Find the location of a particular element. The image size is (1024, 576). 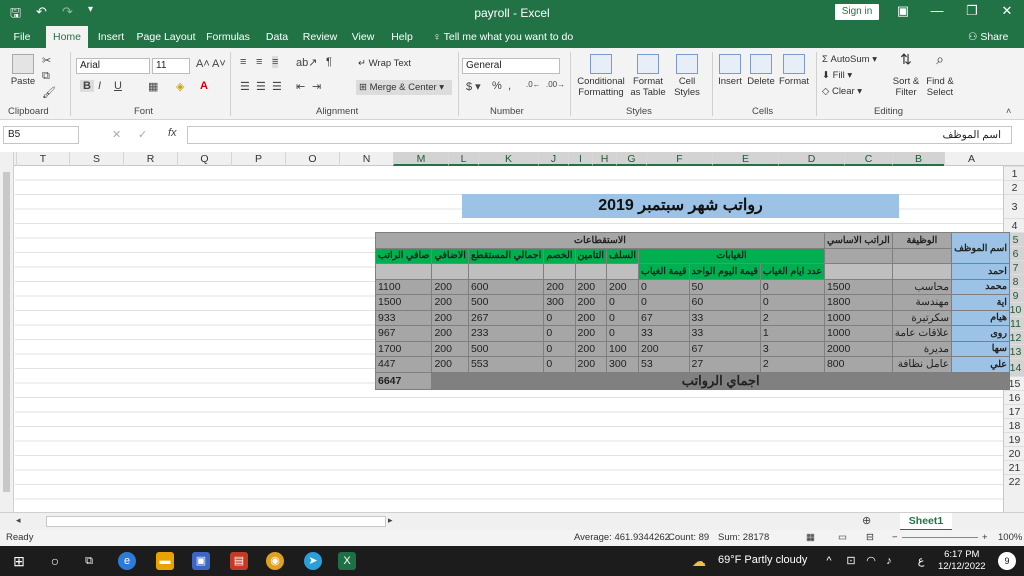

comma-icon: , is located at coordinates (509, 86).